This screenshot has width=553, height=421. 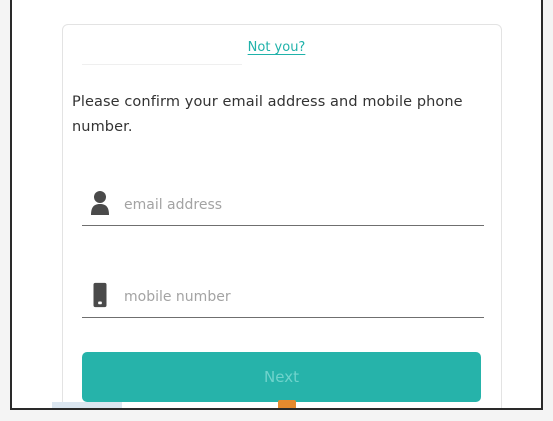 What do you see at coordinates (294, 297) in the screenshot?
I see `mobile-input` at bounding box center [294, 297].